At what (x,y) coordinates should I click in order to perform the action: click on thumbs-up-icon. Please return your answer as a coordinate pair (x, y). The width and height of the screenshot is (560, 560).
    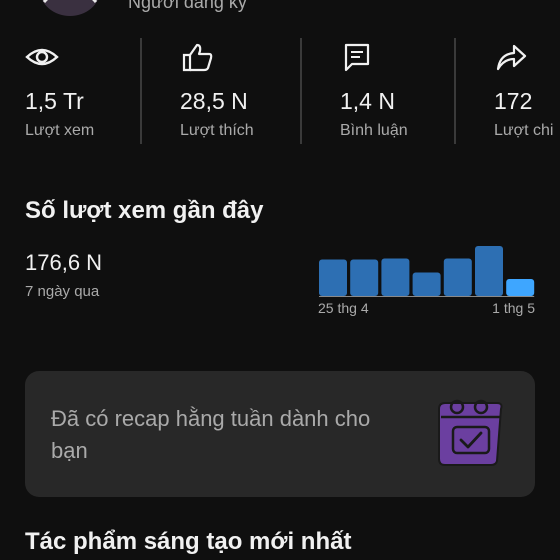
    Looking at the image, I should click on (197, 57).